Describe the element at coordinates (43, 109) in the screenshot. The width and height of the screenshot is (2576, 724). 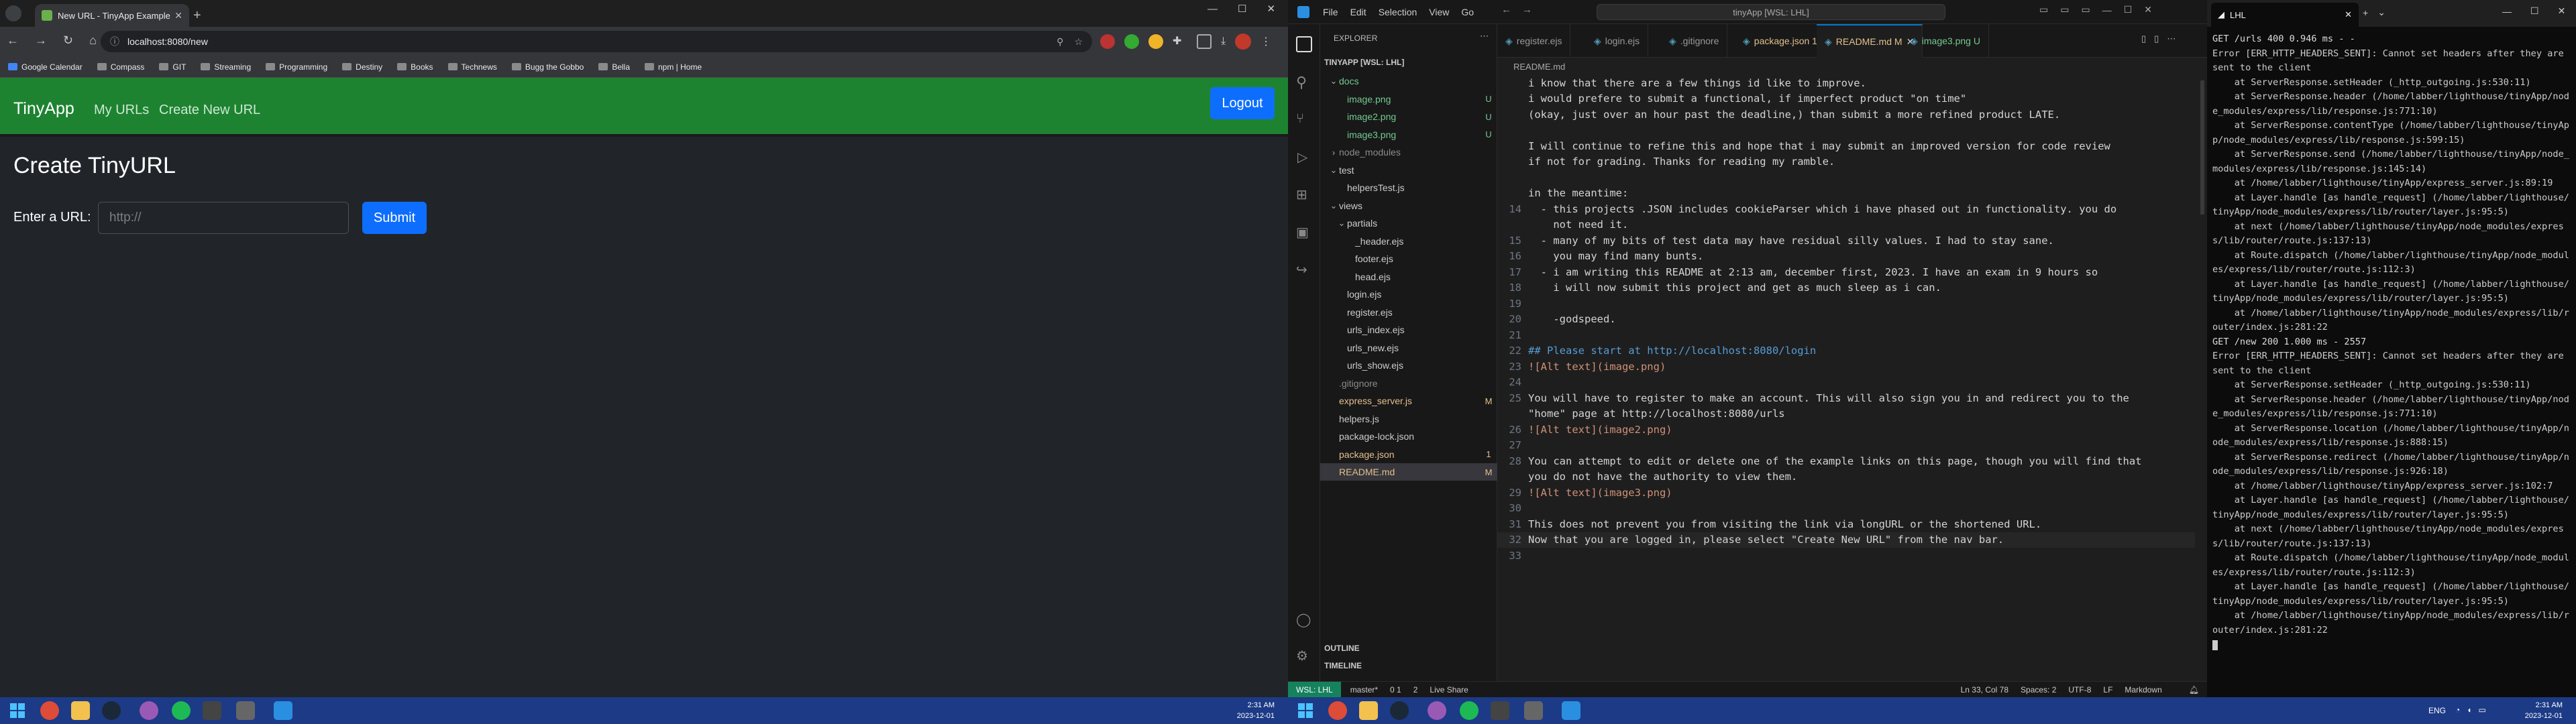
I see `site-brand: TinyApp` at that location.